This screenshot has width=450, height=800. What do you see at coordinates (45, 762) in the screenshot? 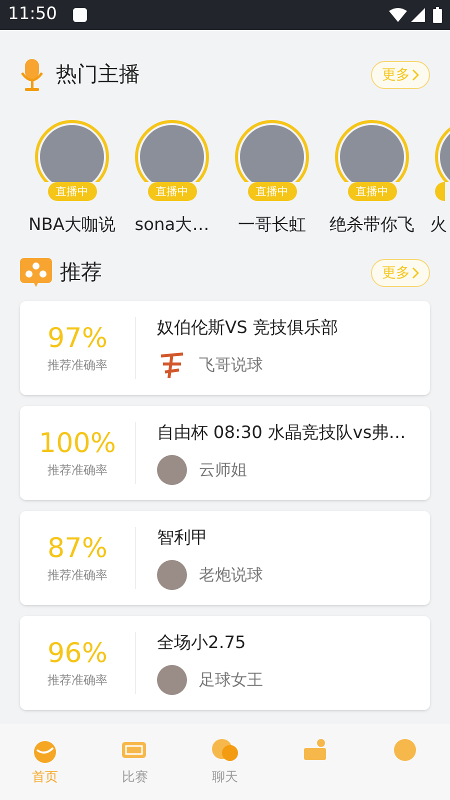
I see `nav-tab: 首页` at bounding box center [45, 762].